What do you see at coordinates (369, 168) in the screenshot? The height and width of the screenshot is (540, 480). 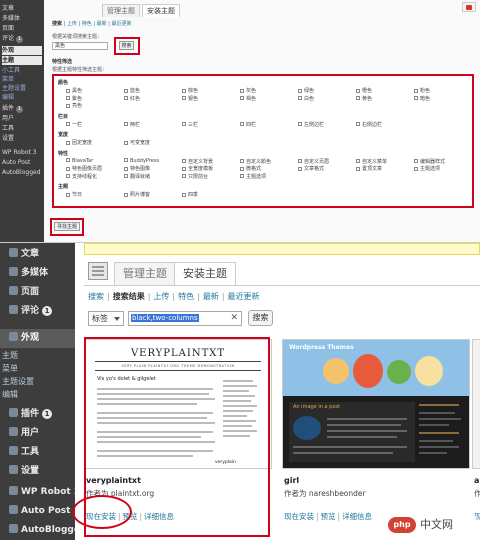 I see `filter-checkbox: 置顶文章` at bounding box center [369, 168].